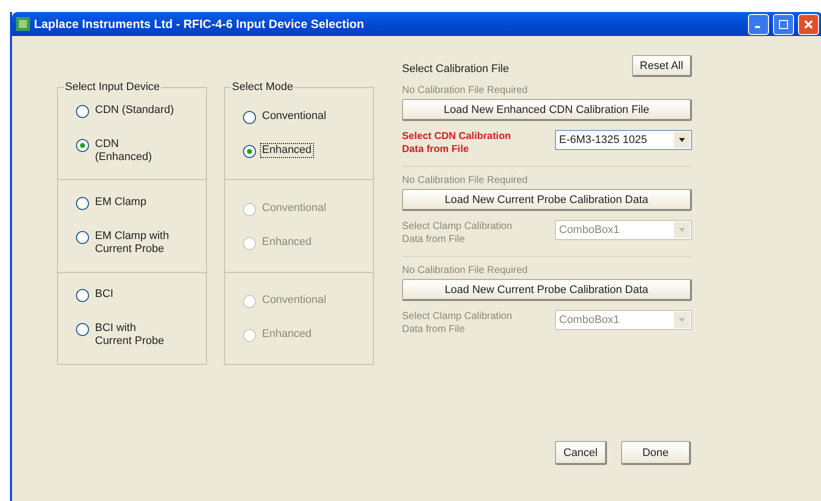 The height and width of the screenshot is (501, 821). I want to click on radio-option: CDN (Standard), so click(126, 111).